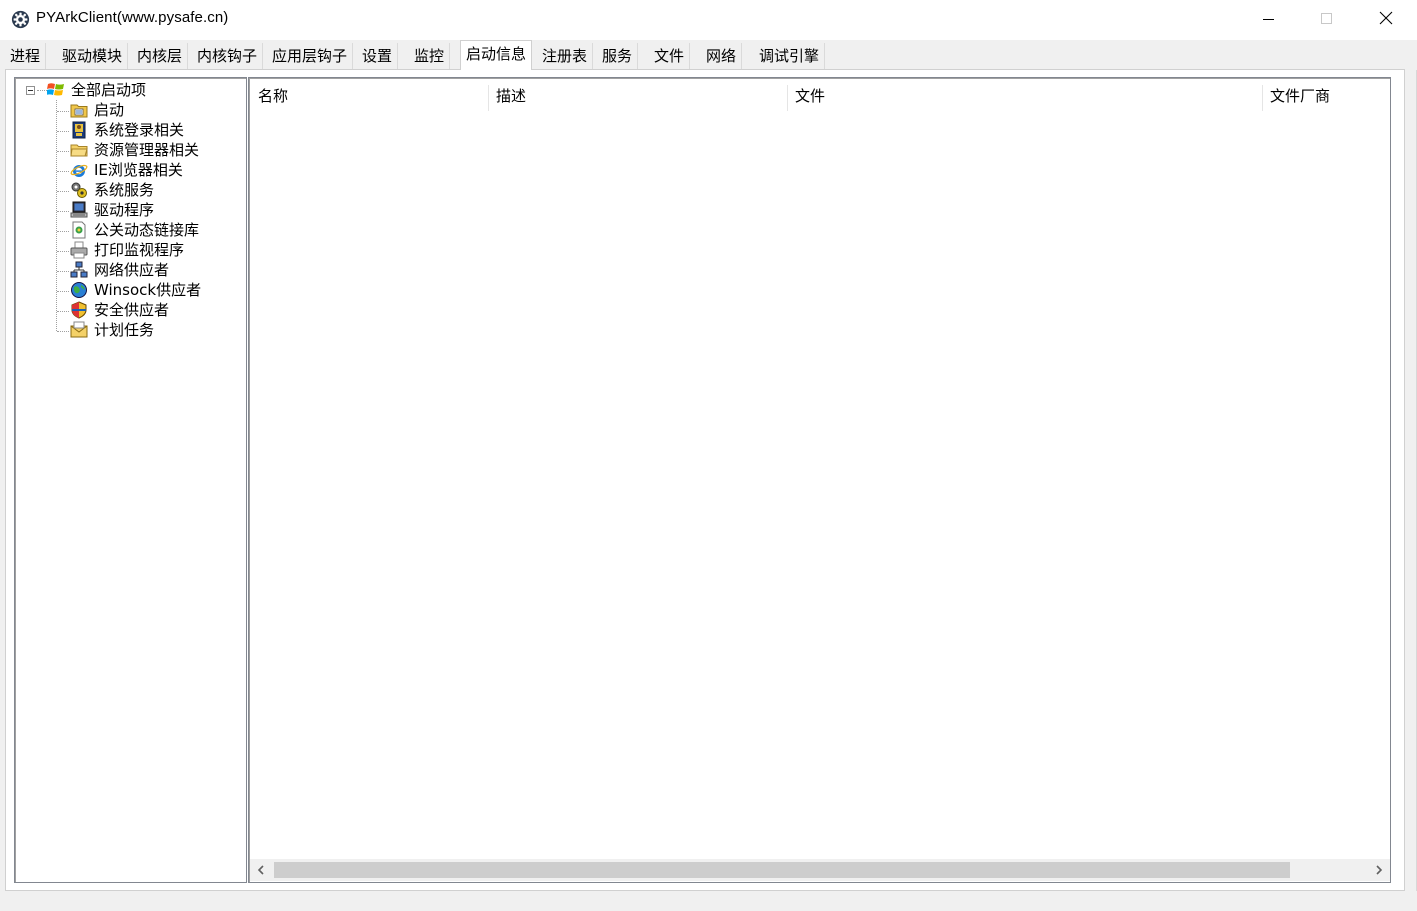  What do you see at coordinates (132, 17) in the screenshot?
I see `window-title: PYArkClient(www.pysafe.cn)` at bounding box center [132, 17].